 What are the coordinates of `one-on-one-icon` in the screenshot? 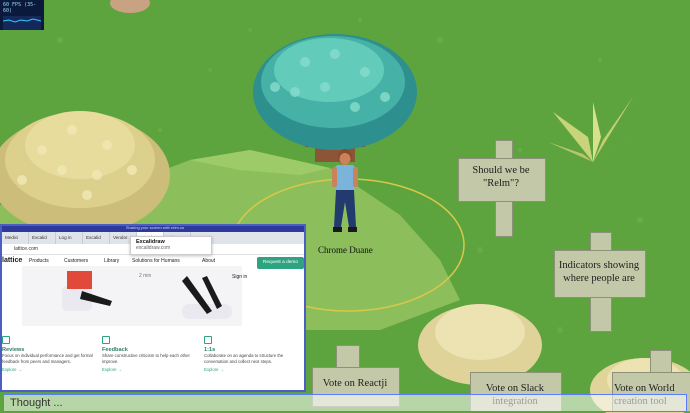 It's located at (208, 340).